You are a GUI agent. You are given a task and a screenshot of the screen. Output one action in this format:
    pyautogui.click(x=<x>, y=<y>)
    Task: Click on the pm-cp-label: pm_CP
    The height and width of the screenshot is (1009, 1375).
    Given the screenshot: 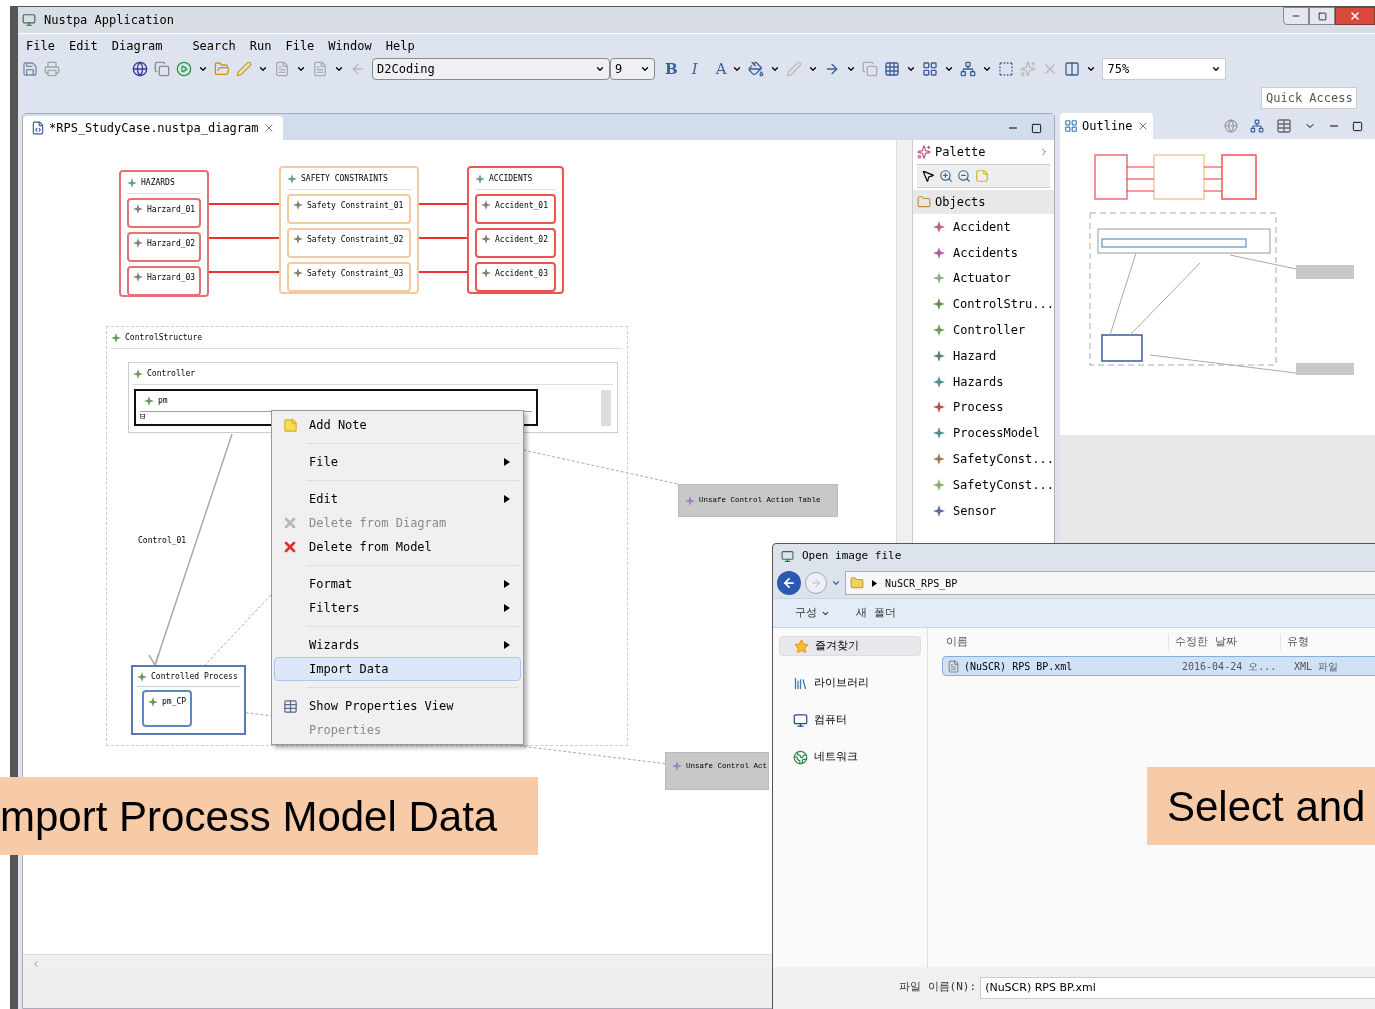 What is the action you would take?
    pyautogui.click(x=174, y=702)
    